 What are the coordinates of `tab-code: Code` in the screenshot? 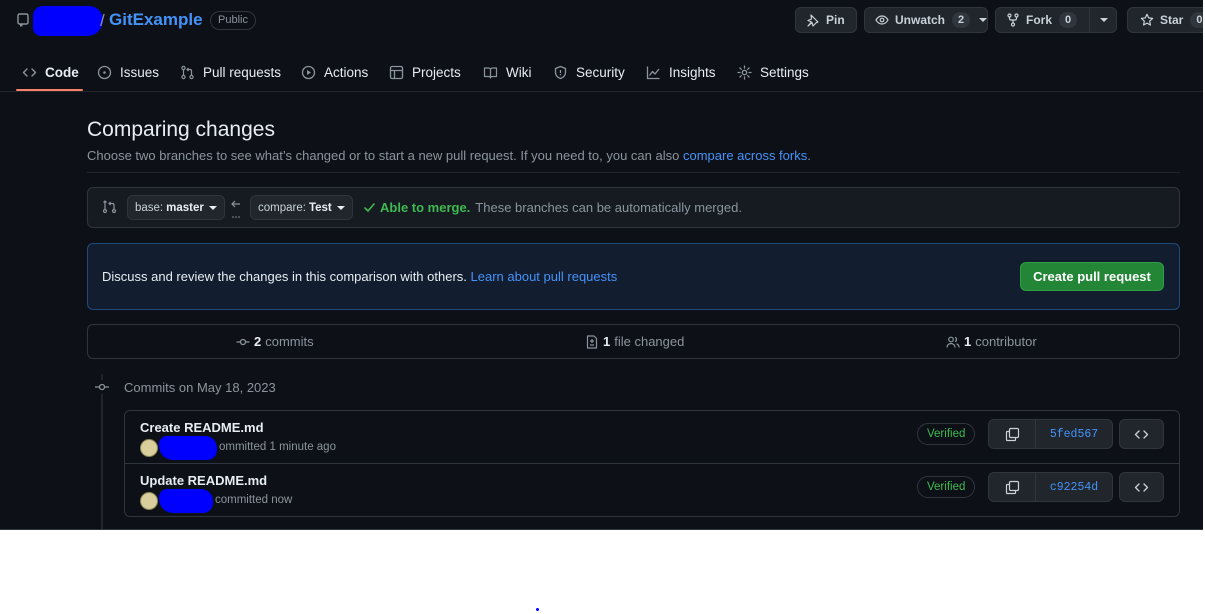 It's located at (50, 72).